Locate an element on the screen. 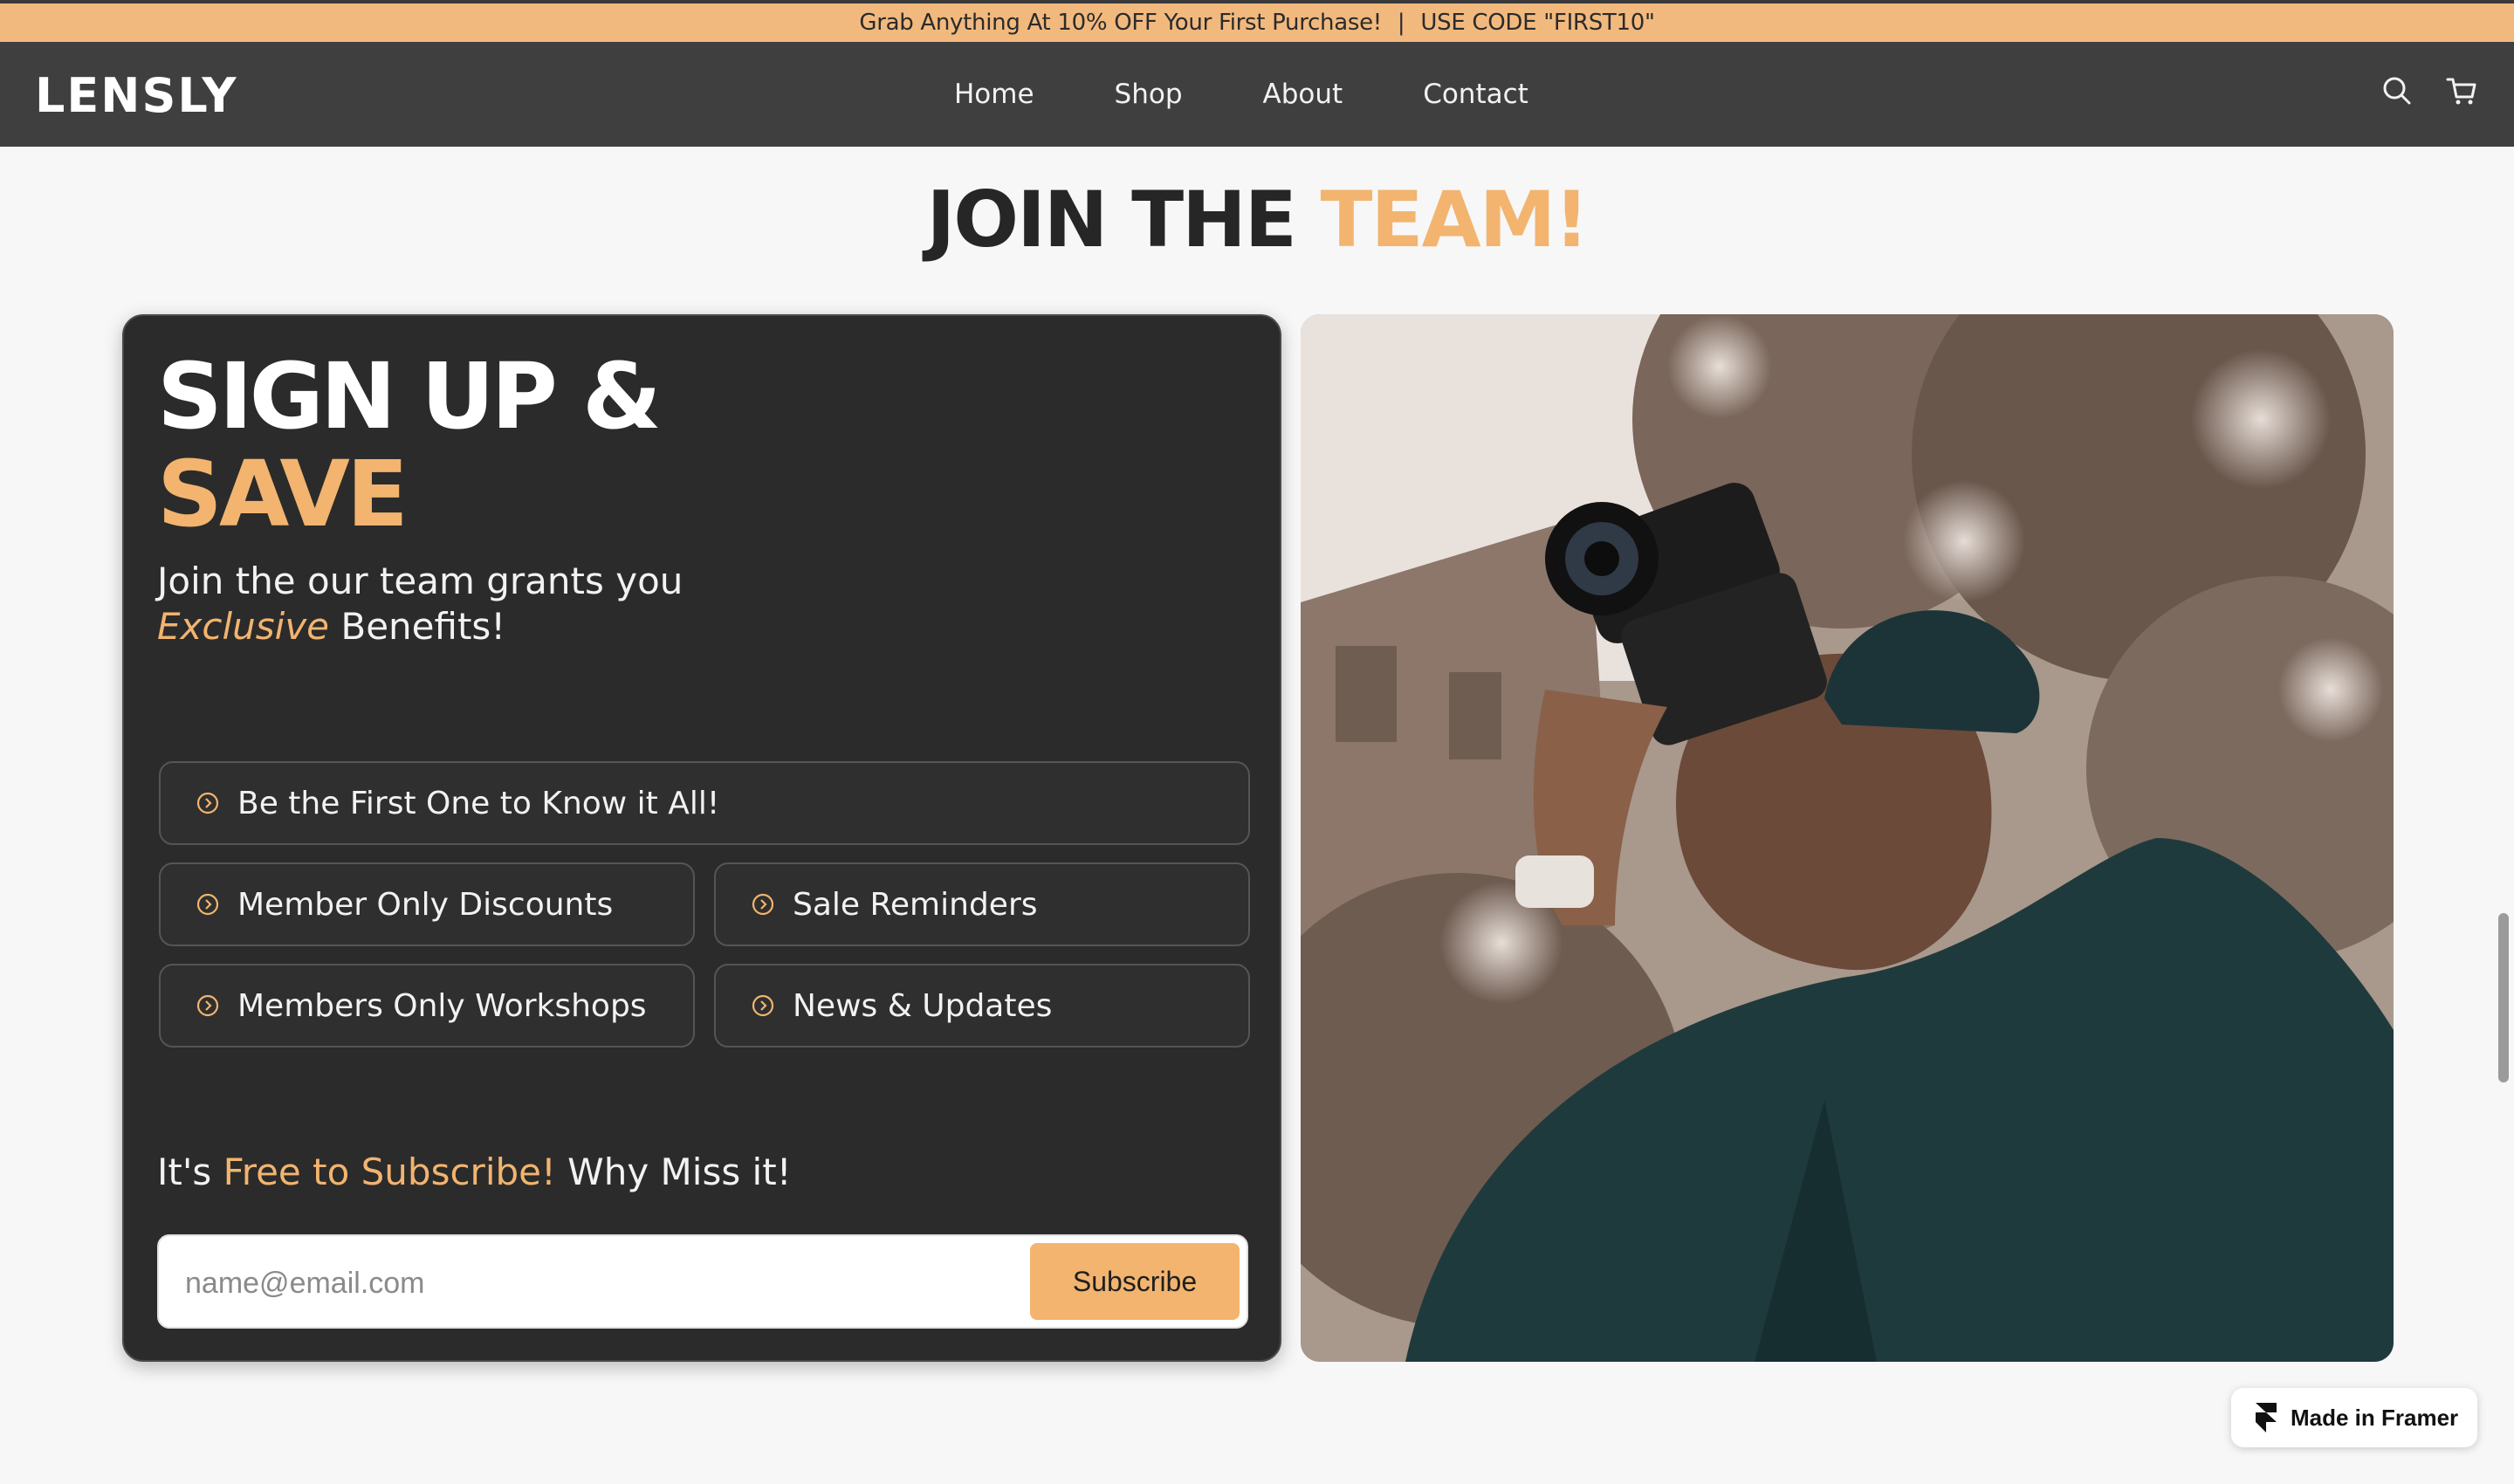 This screenshot has height=1484, width=2514. nav-link-shop: Shop is located at coordinates (1149, 95).